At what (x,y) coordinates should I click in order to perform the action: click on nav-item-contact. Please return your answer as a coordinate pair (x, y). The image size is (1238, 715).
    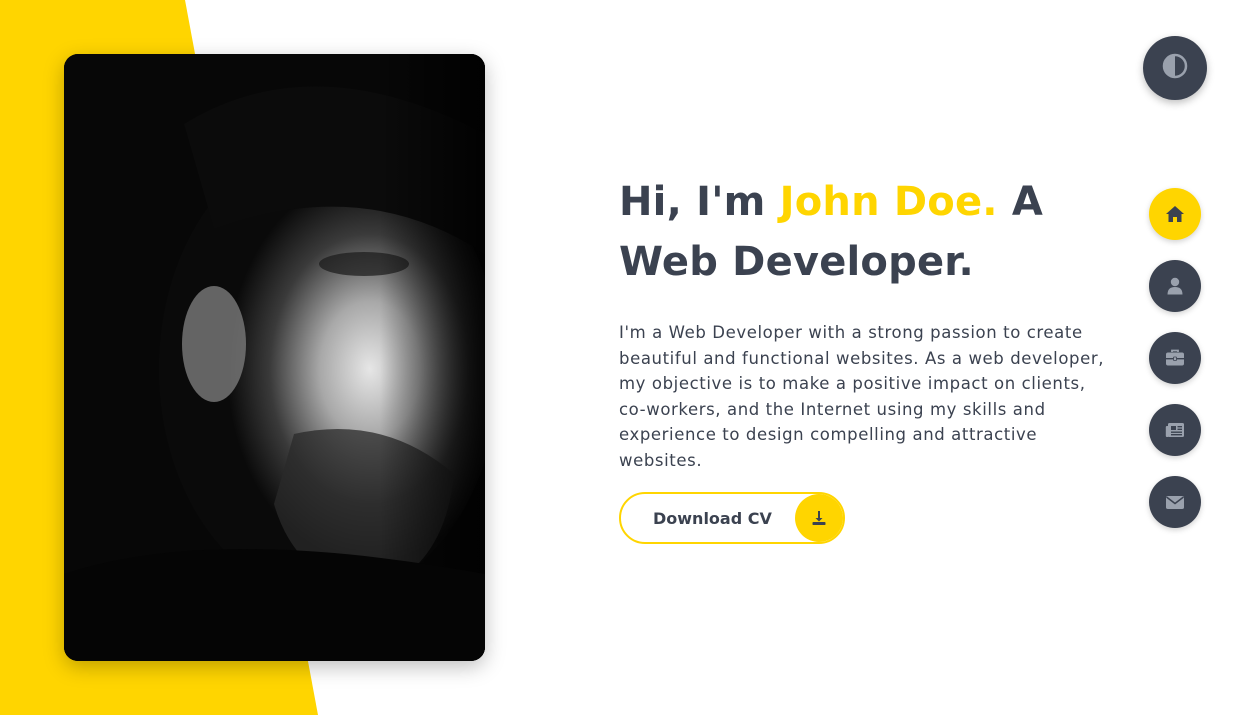
    Looking at the image, I should click on (1175, 502).